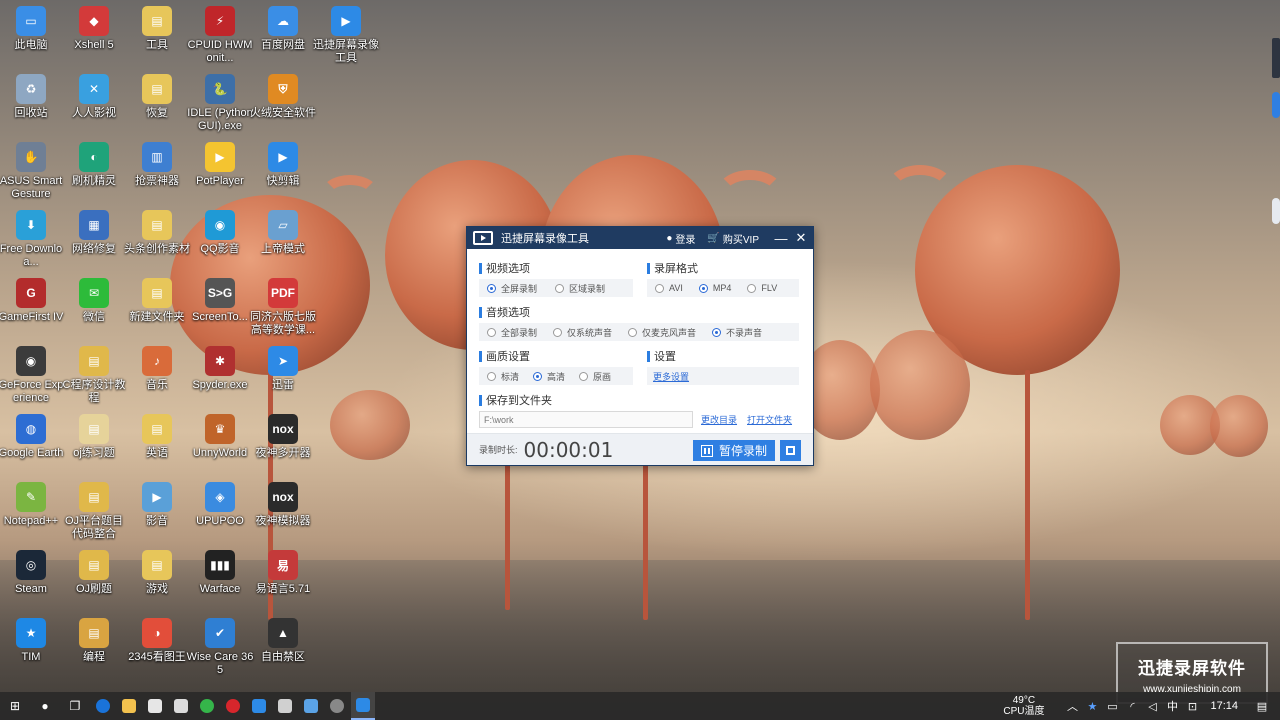  I want to click on desktop-icon: ▤ OJ刷题, so click(94, 572).